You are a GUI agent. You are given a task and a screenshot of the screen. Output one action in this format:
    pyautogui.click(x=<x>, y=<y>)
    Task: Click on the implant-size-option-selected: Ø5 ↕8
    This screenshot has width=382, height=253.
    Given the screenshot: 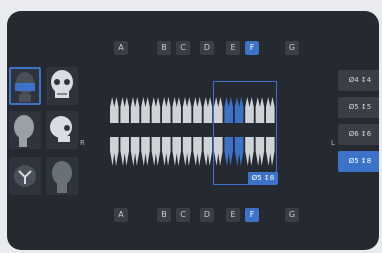 What is the action you would take?
    pyautogui.click(x=358, y=161)
    